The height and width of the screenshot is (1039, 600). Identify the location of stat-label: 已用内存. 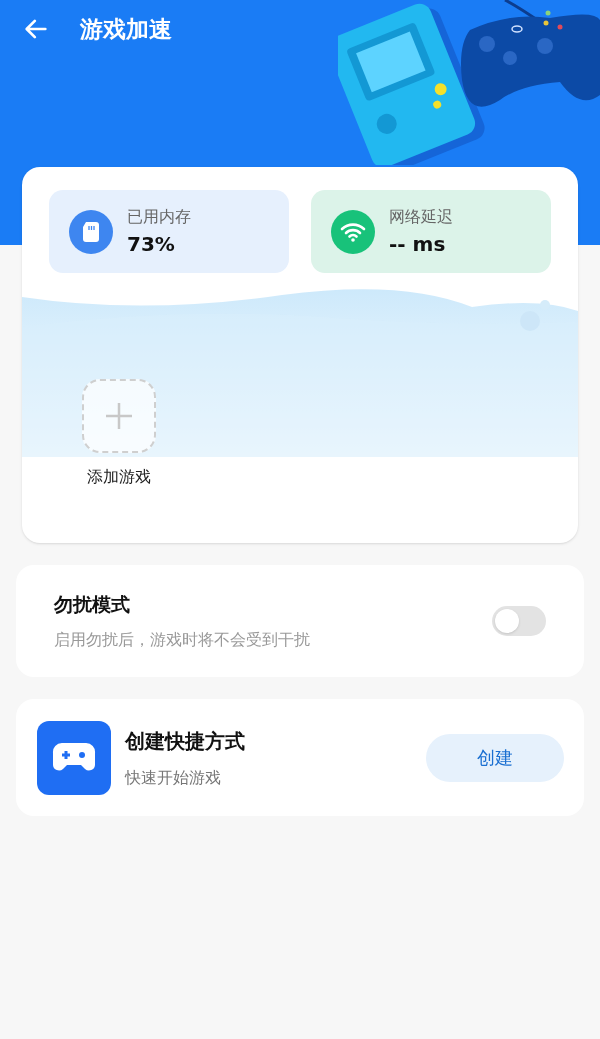
(159, 216).